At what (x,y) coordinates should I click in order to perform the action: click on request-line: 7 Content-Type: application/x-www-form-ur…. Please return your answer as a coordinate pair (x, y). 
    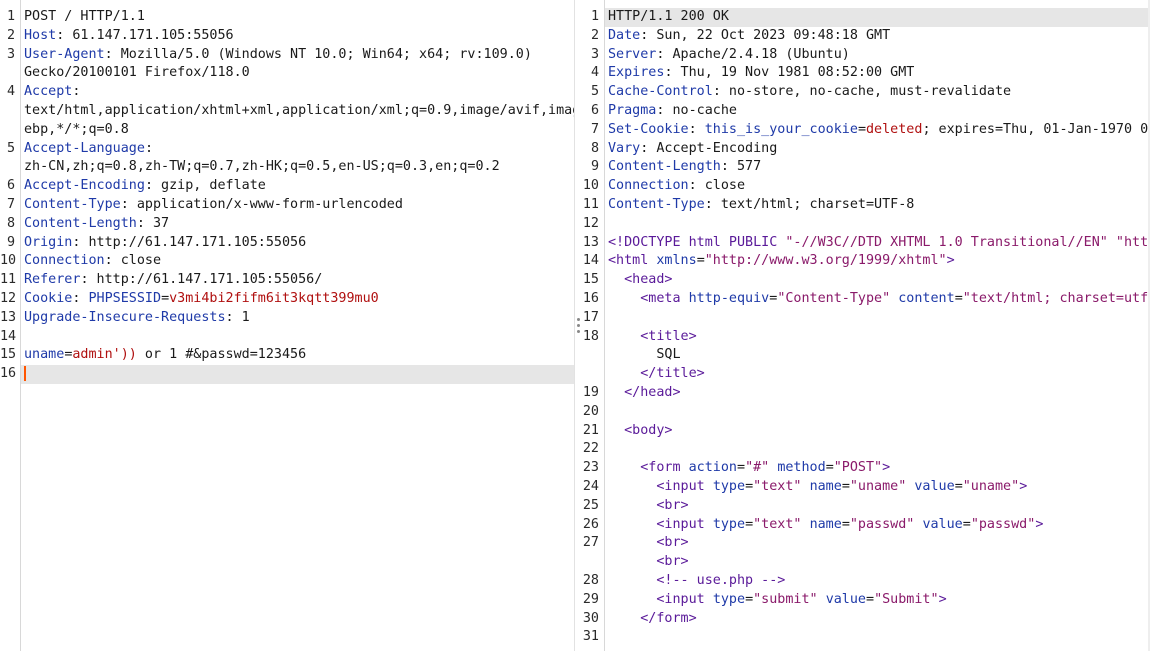
    Looking at the image, I should click on (287, 205).